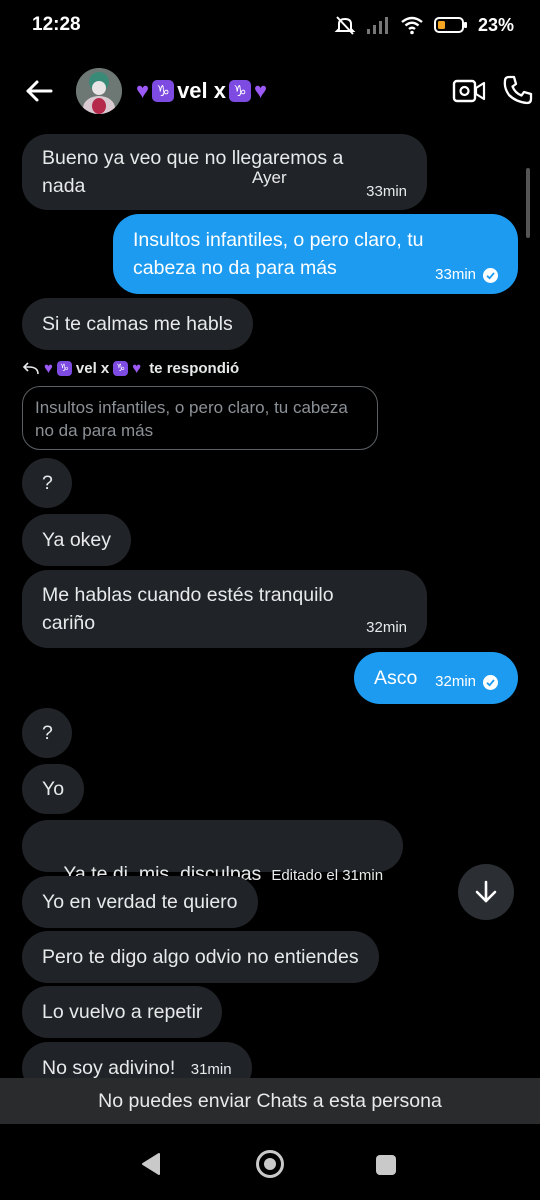 This screenshot has width=540, height=1200. I want to click on message-incoming: Yo, so click(53, 789).